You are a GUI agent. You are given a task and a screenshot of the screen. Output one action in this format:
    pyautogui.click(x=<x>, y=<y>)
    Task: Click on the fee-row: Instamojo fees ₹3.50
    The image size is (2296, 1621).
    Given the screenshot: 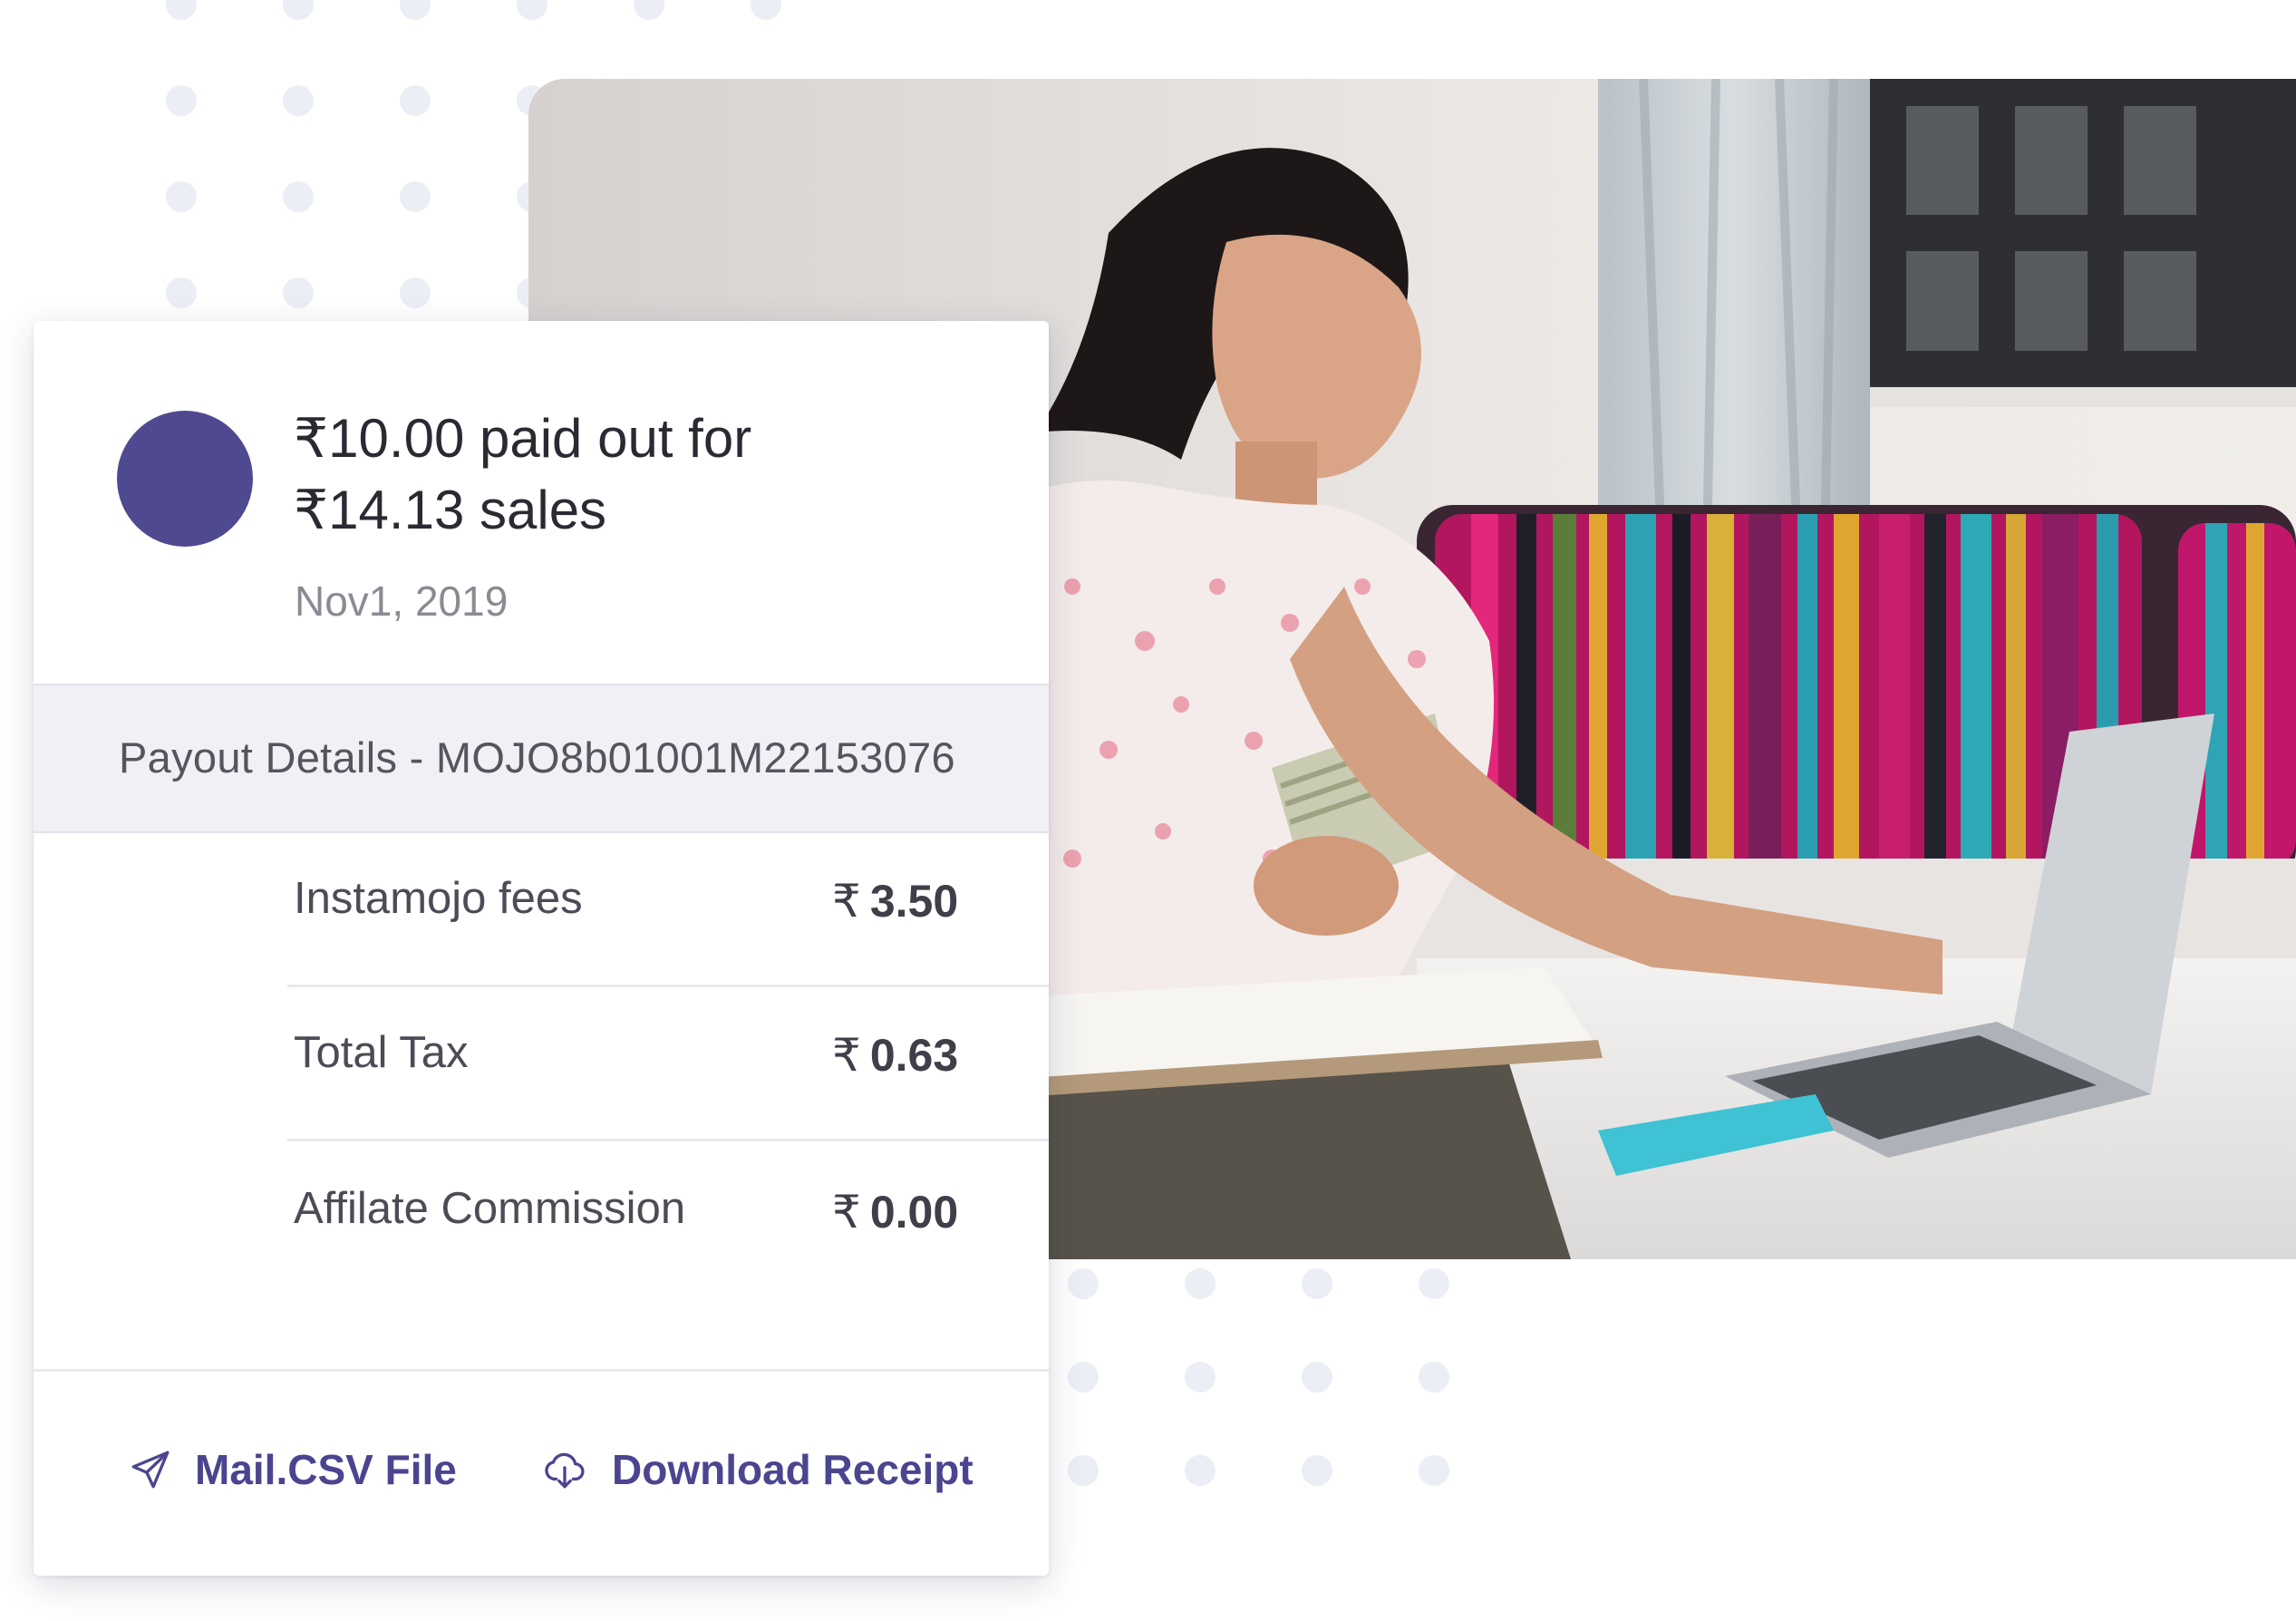 What is the action you would take?
    pyautogui.click(x=668, y=910)
    